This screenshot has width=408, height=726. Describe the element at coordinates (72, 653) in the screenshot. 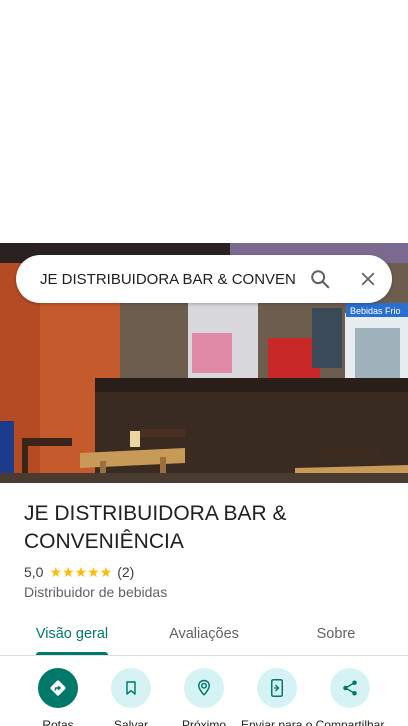

I see `active-tab-indicator` at that location.